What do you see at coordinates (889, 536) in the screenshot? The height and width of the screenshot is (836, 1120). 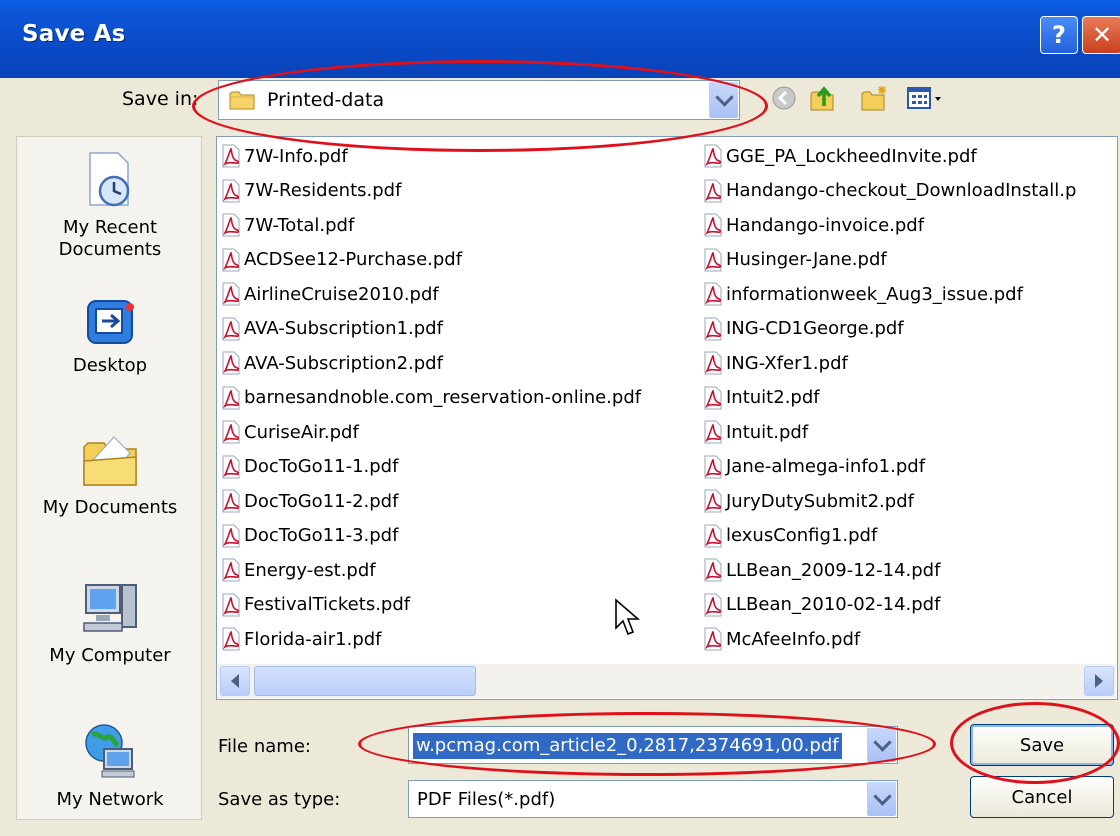 I see `file-item: lexusConfig1.pdf` at bounding box center [889, 536].